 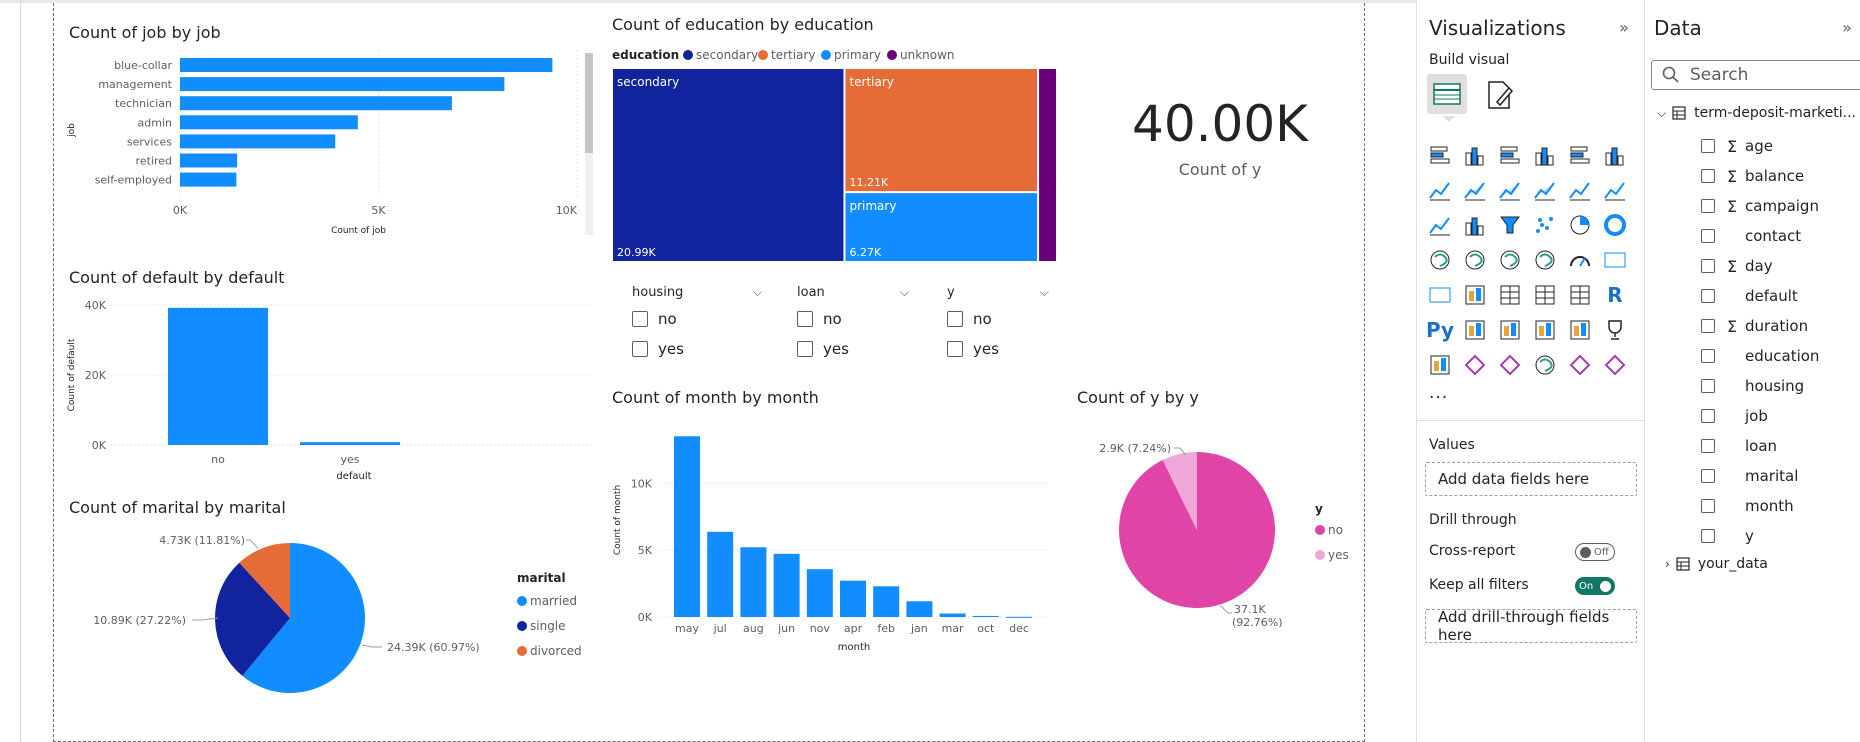 What do you see at coordinates (1545, 330) in the screenshot?
I see `qa-icon` at bounding box center [1545, 330].